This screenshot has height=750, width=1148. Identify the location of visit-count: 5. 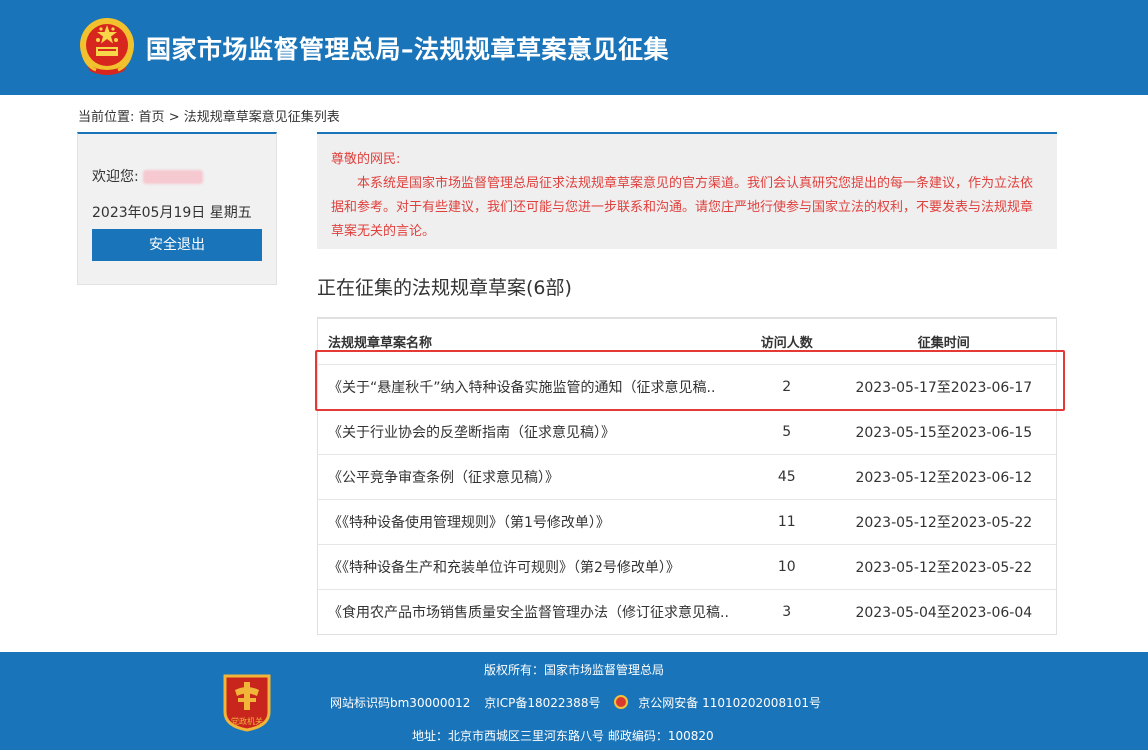
(787, 432).